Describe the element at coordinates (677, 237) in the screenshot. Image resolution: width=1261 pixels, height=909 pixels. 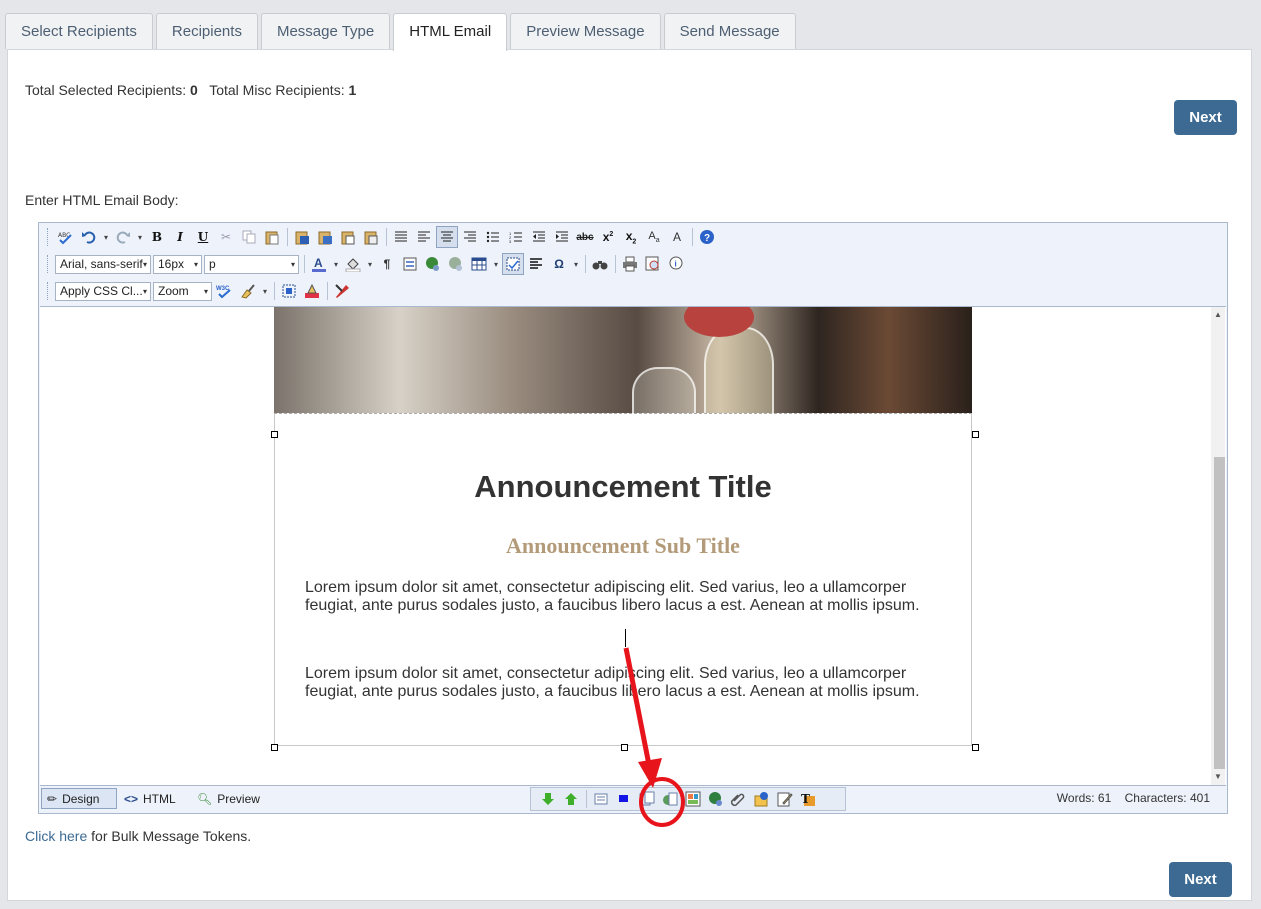
I see `clear-formatting-icon: A` at that location.